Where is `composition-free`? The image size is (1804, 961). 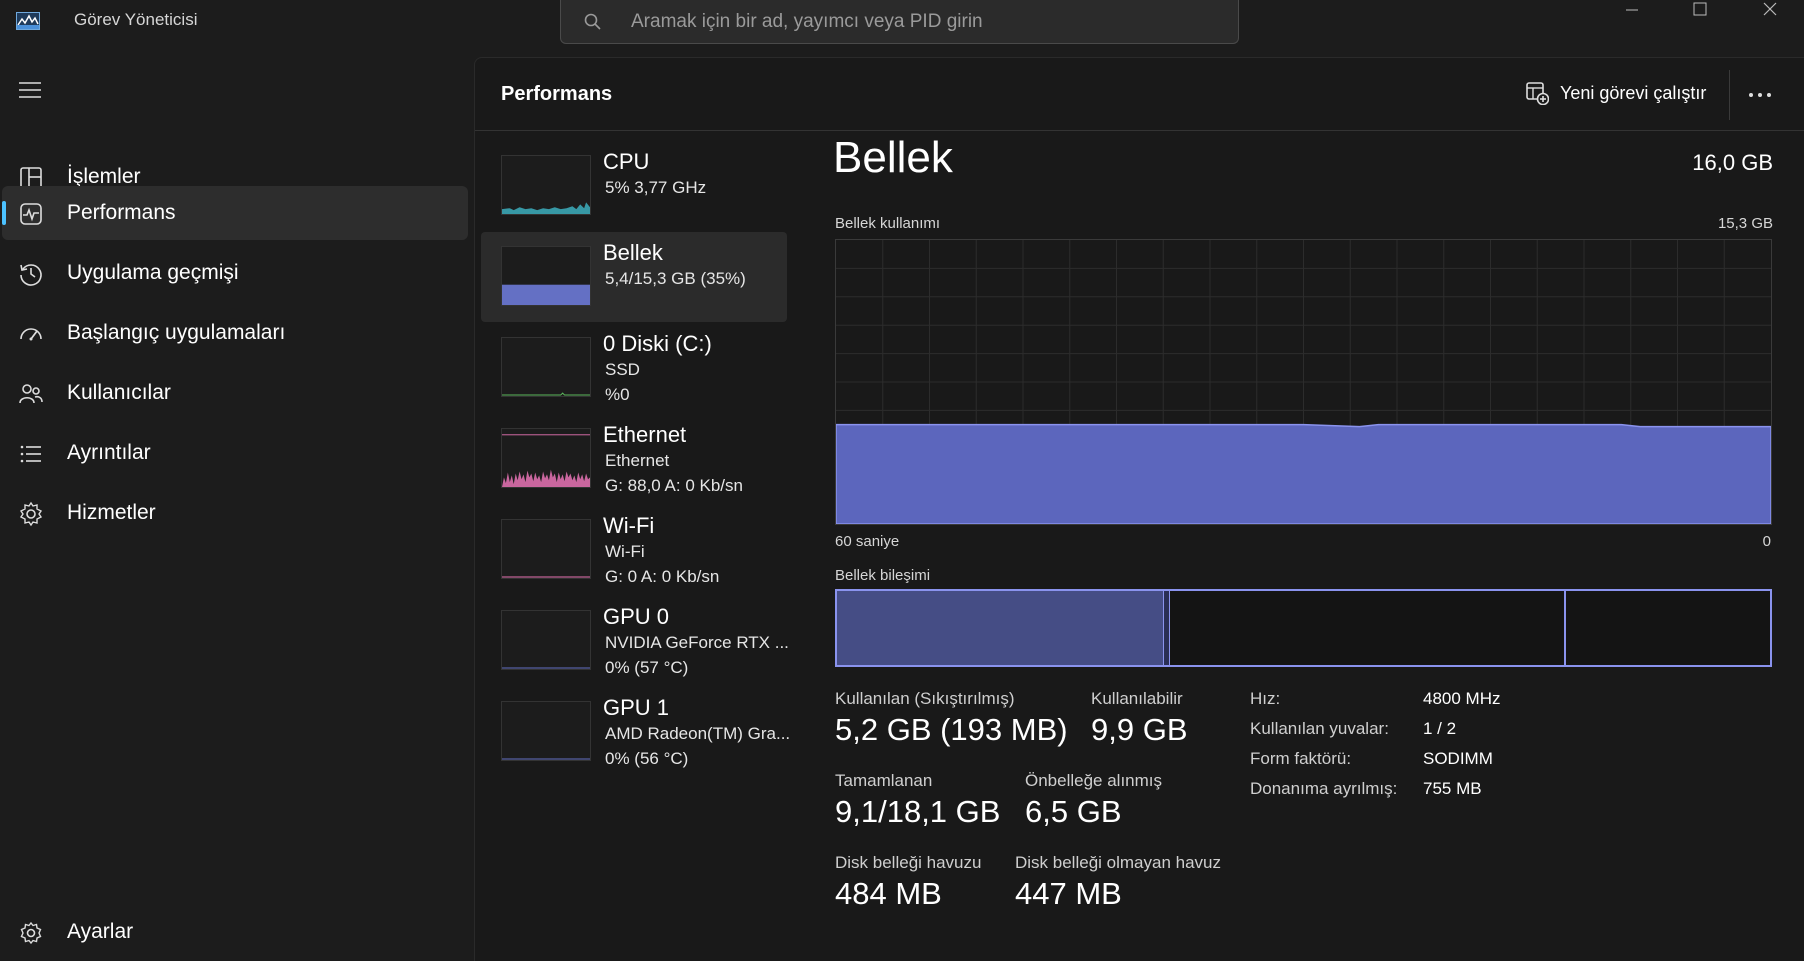
composition-free is located at coordinates (1667, 628).